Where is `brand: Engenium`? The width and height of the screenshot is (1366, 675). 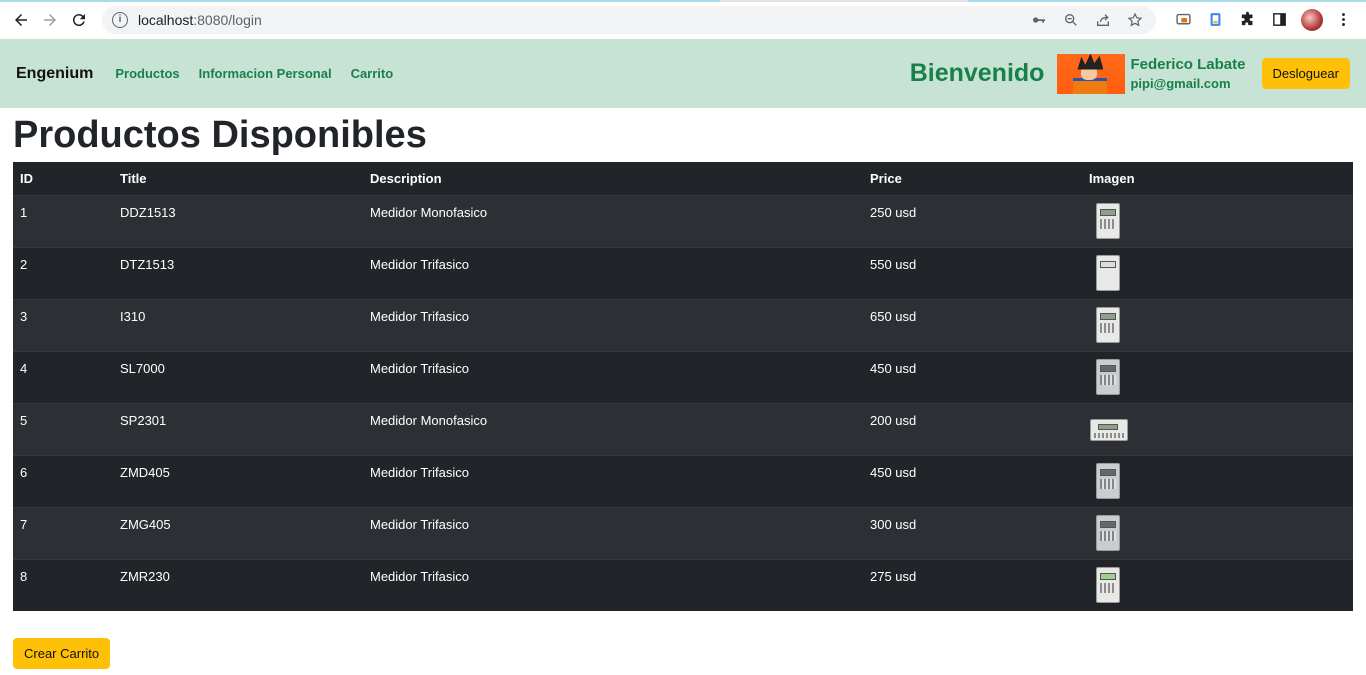 brand: Engenium is located at coordinates (54, 74).